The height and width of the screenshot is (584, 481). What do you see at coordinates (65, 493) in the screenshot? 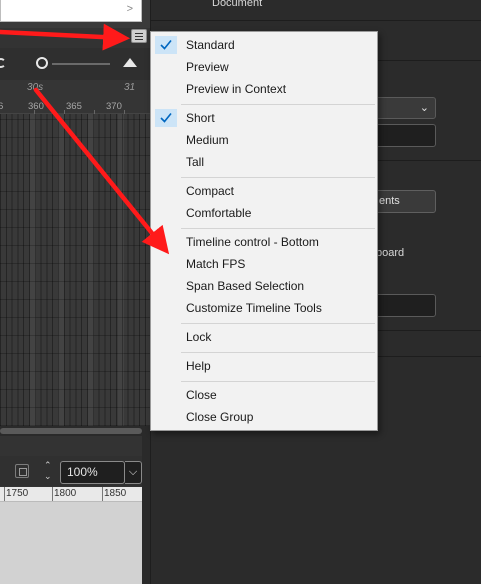
I see `ruler-label: 1800` at bounding box center [65, 493].